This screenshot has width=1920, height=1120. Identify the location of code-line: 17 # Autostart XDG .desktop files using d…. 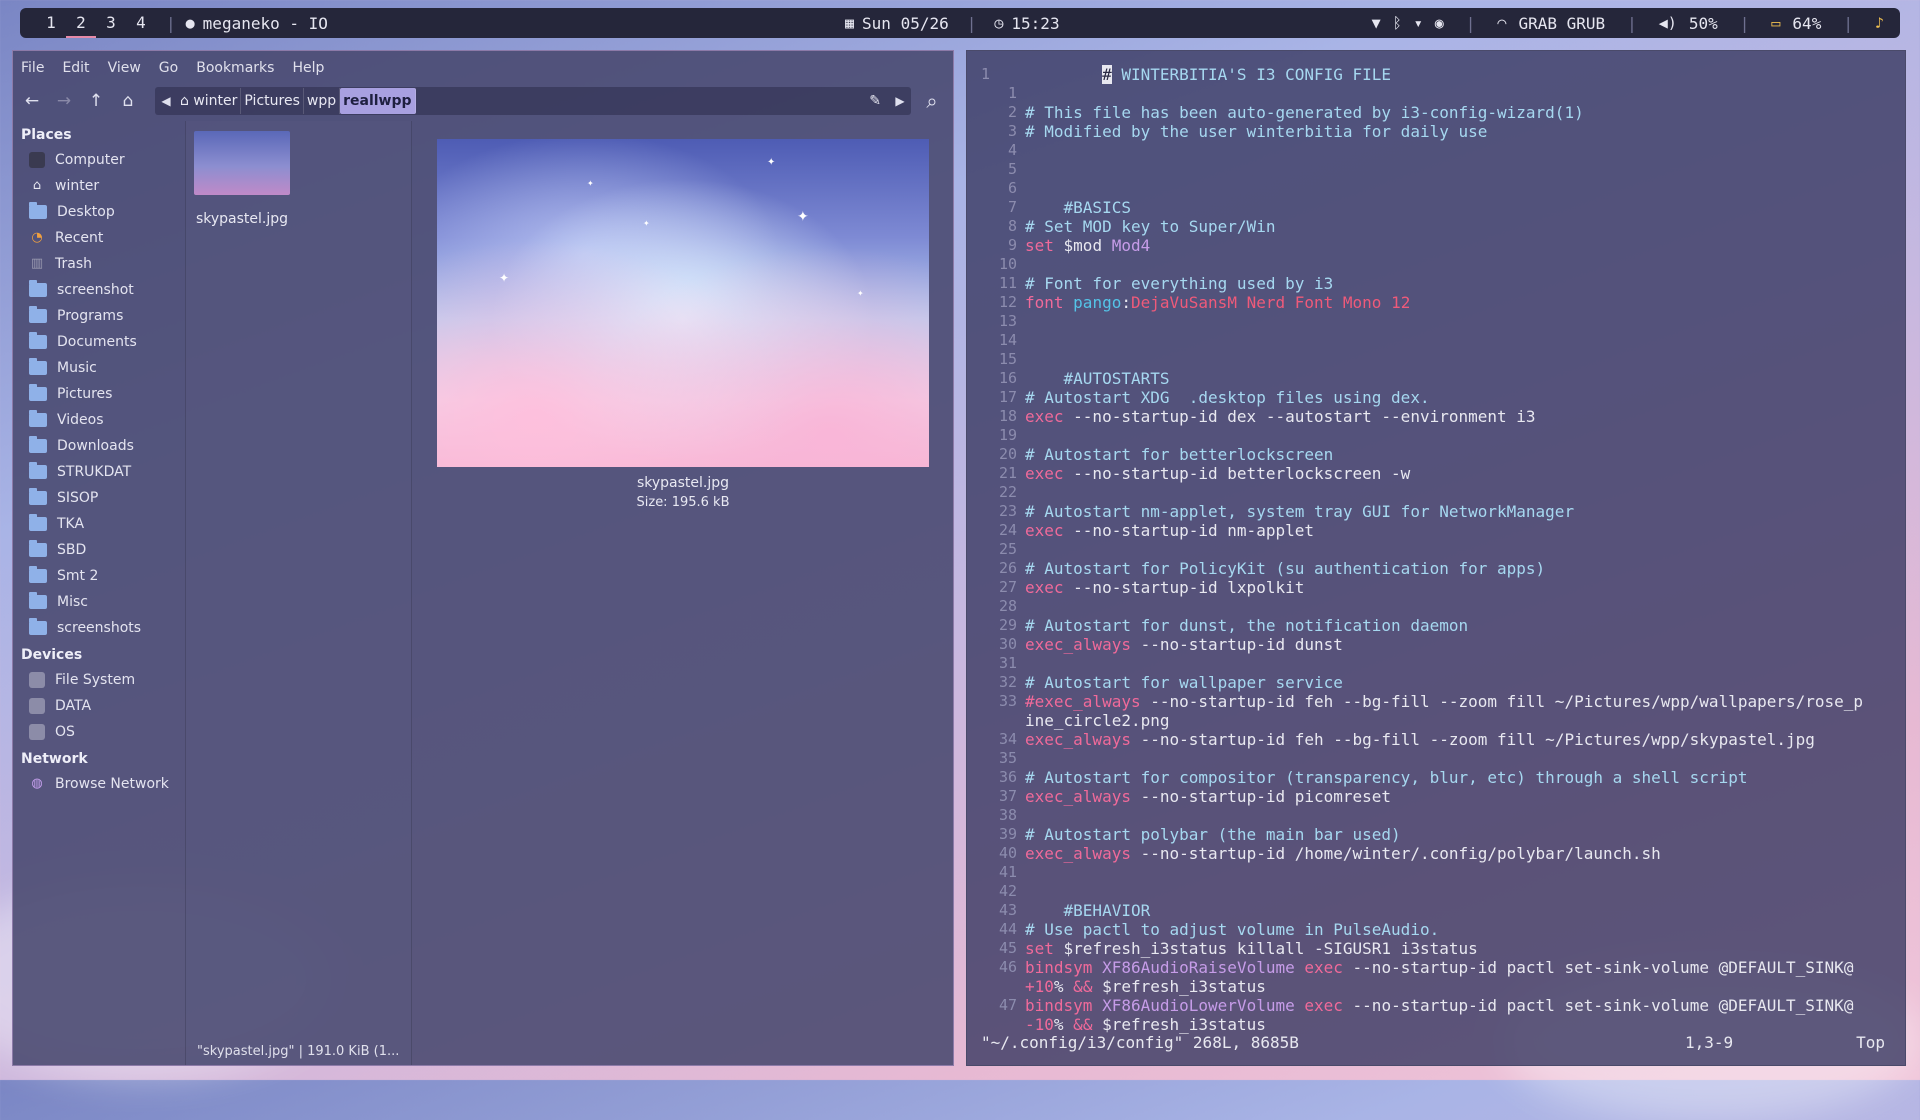
(1436, 397).